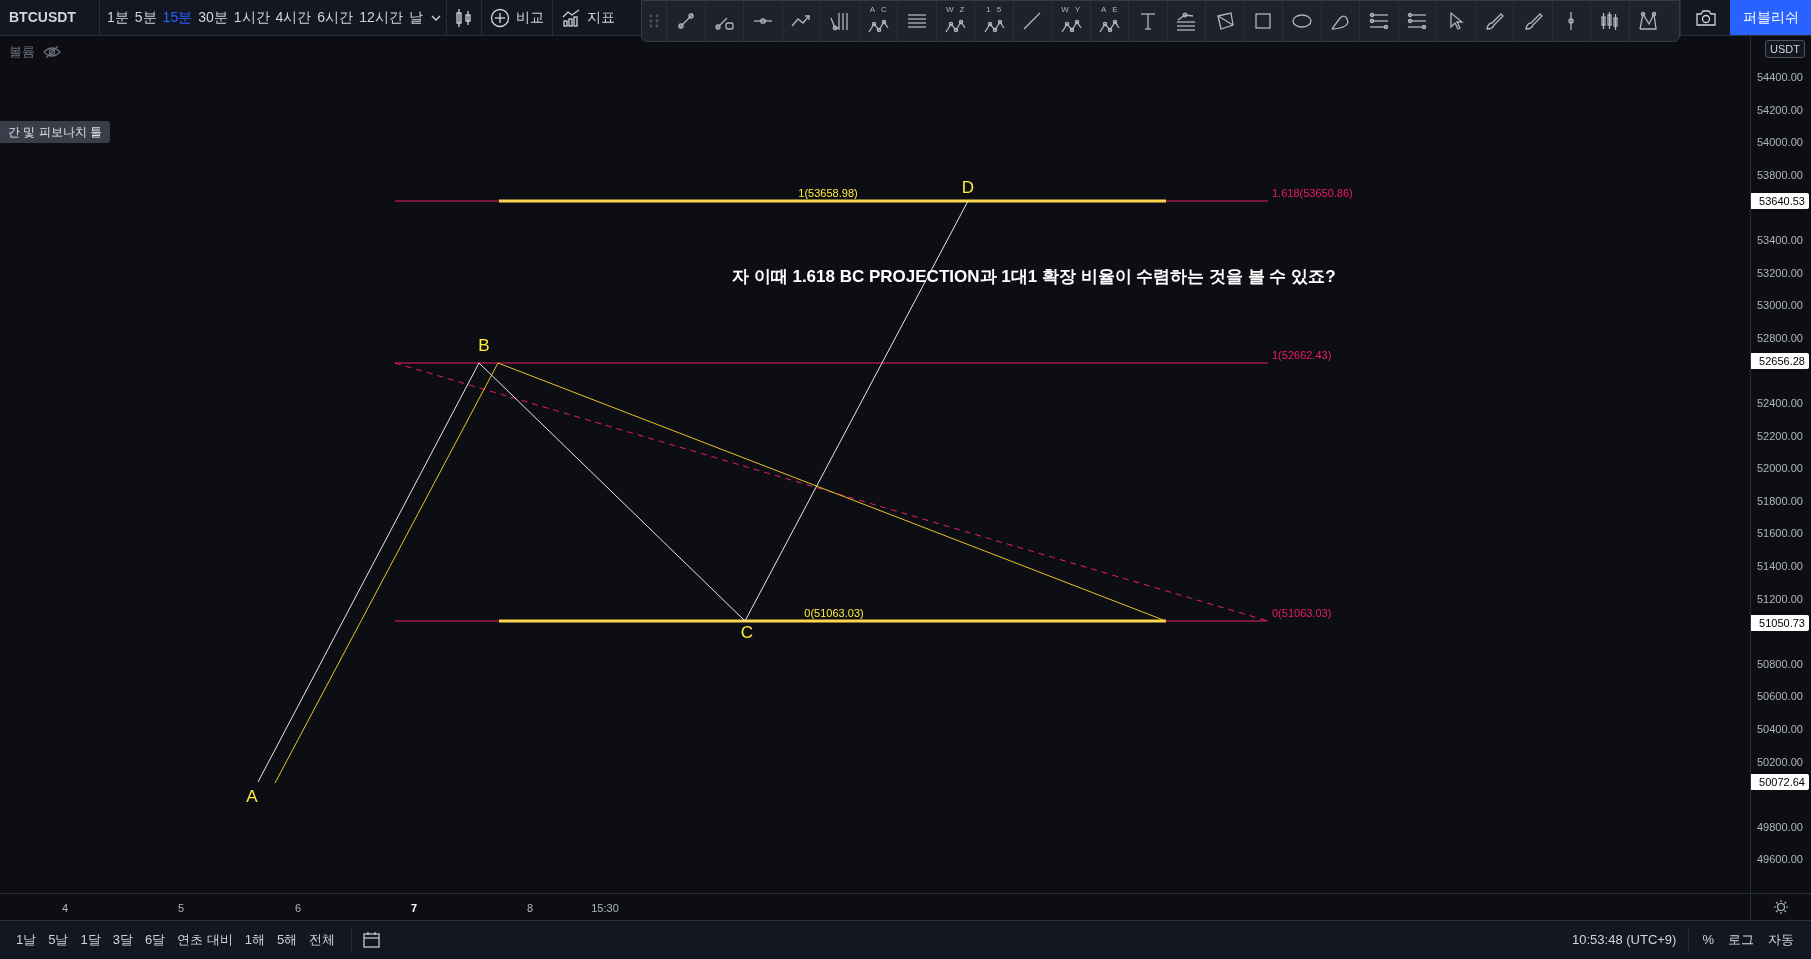 The width and height of the screenshot is (1811, 959). What do you see at coordinates (298, 908) in the screenshot?
I see `time-tick: 6` at bounding box center [298, 908].